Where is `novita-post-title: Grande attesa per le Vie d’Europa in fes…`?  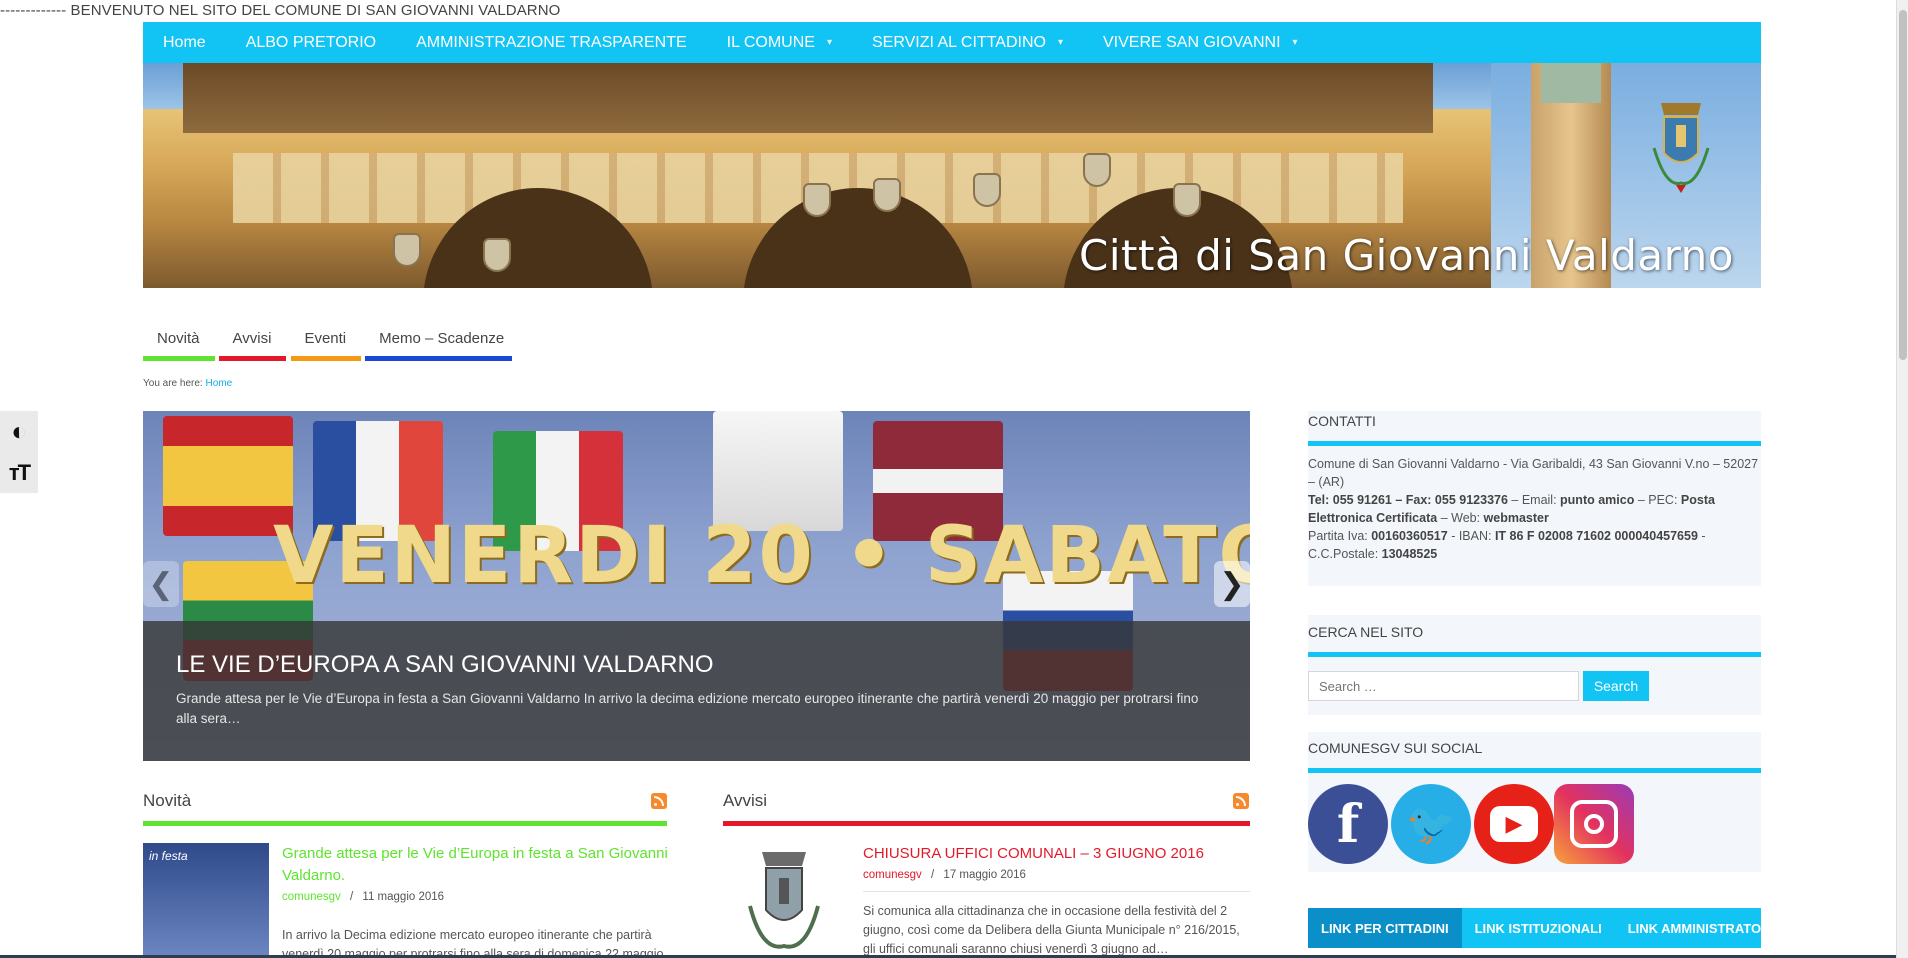 novita-post-title: Grande attesa per le Vie d’Europa in fes… is located at coordinates (475, 865).